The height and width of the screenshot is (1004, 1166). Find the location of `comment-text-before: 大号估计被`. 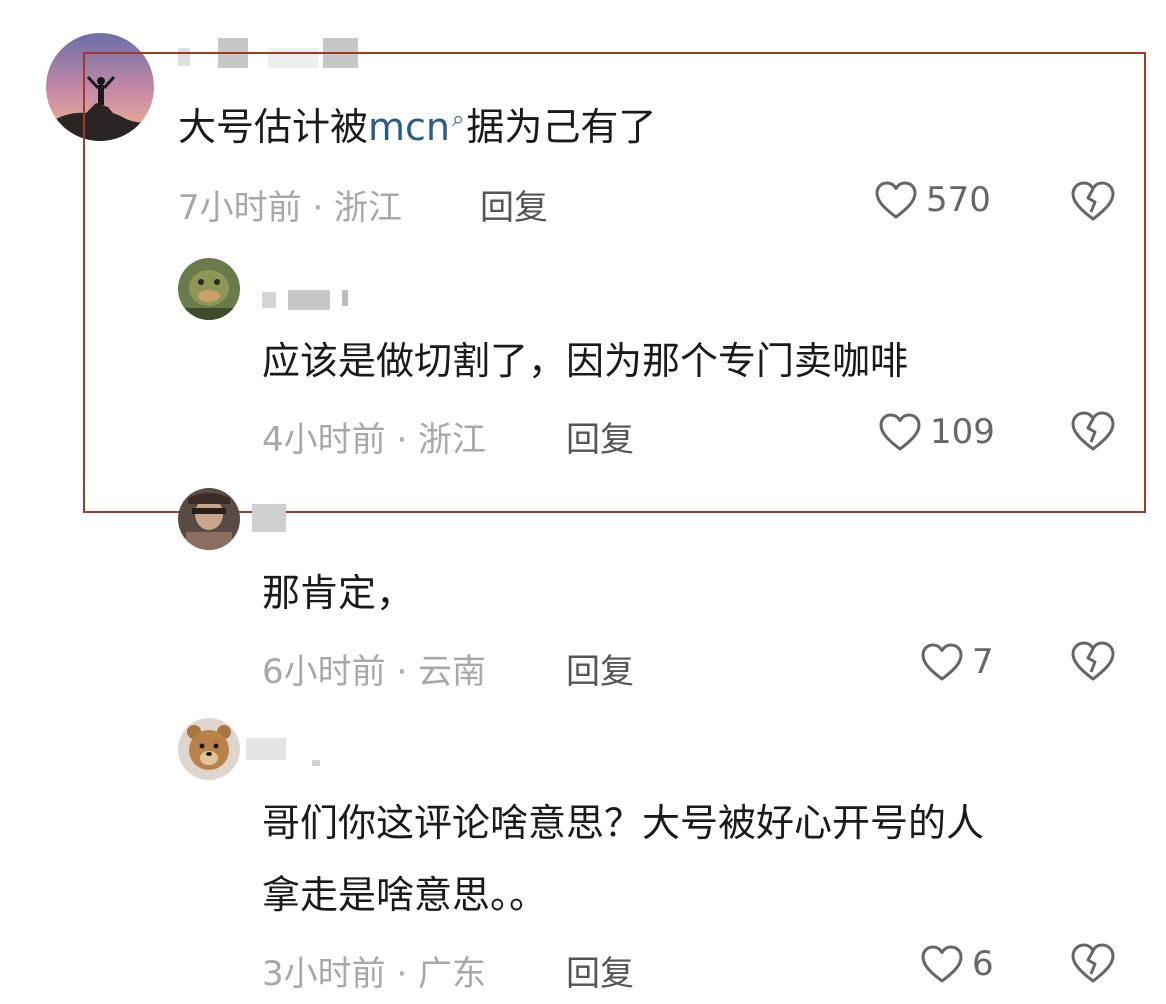

comment-text-before: 大号估计被 is located at coordinates (273, 127).